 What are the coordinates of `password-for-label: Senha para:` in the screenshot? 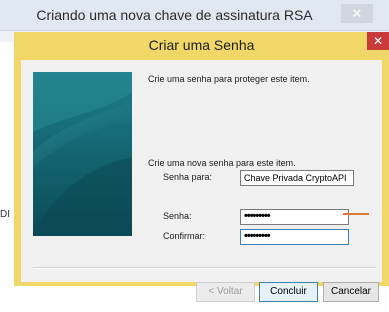 It's located at (188, 177).